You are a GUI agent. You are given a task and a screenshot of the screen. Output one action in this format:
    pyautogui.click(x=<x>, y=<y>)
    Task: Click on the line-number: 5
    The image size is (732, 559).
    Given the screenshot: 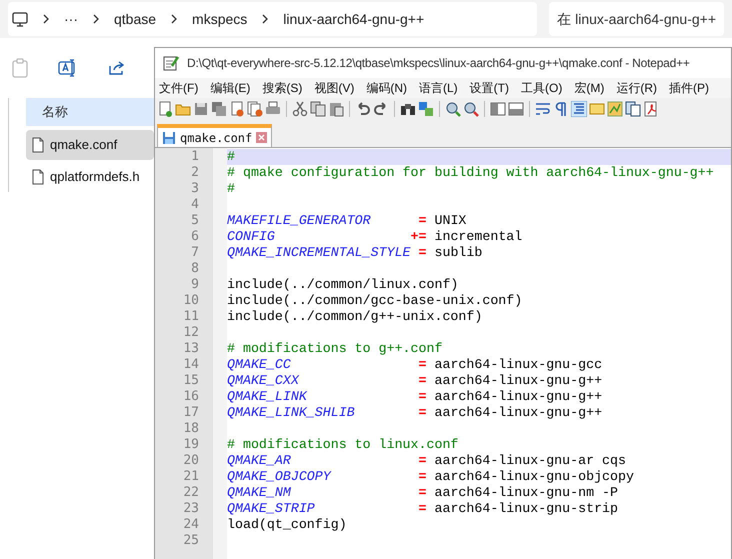 What is the action you would take?
    pyautogui.click(x=195, y=221)
    